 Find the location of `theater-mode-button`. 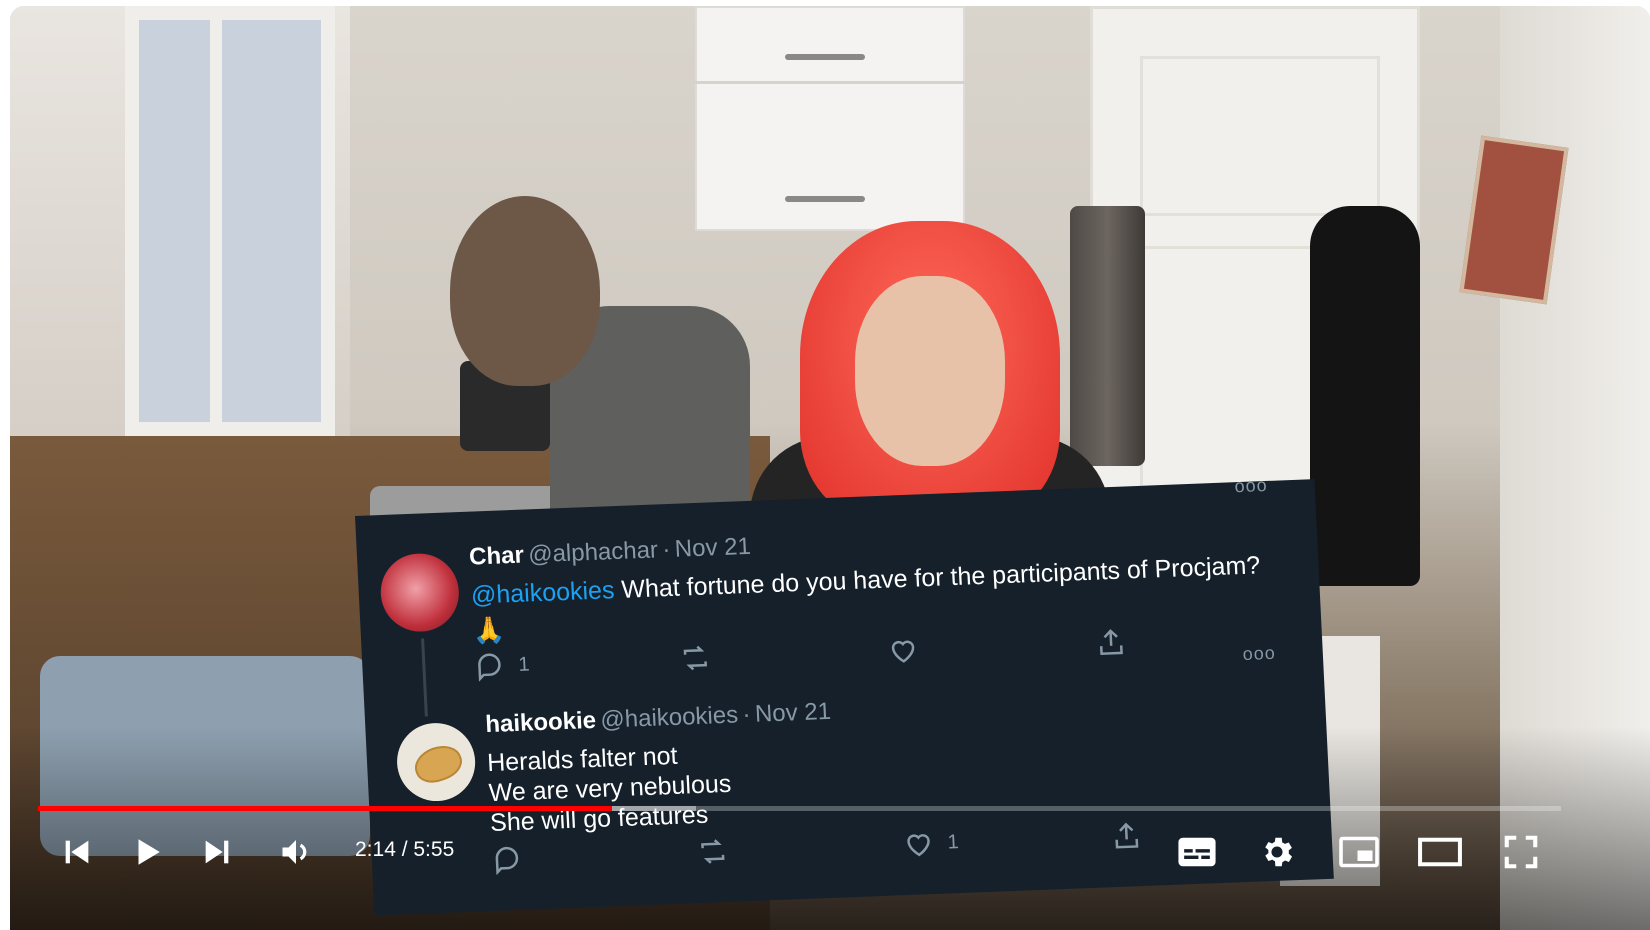

theater-mode-button is located at coordinates (1440, 852).